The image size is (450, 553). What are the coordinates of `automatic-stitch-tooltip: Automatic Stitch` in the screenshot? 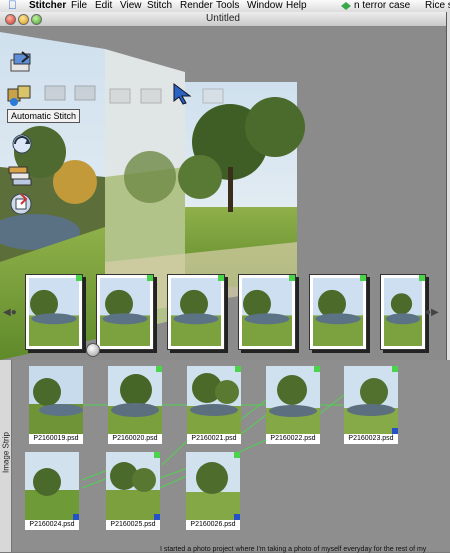 It's located at (44, 116).